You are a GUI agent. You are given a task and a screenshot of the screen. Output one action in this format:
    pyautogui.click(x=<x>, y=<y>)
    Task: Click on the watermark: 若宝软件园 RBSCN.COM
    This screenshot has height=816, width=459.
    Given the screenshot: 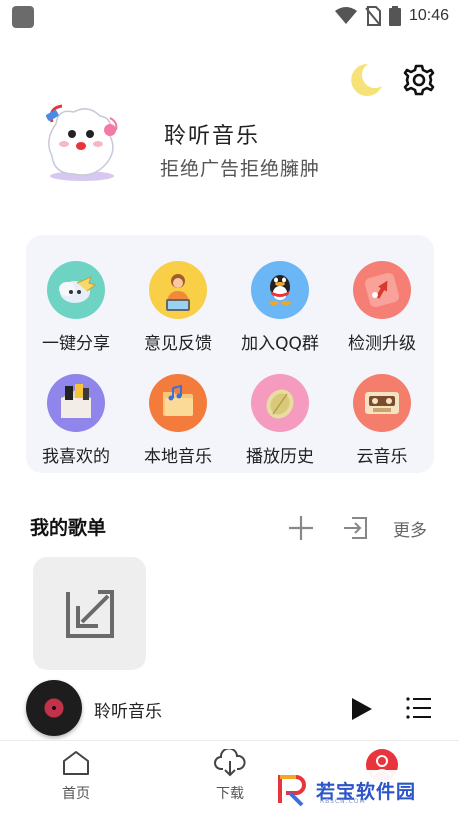 What is the action you would take?
    pyautogui.click(x=360, y=790)
    